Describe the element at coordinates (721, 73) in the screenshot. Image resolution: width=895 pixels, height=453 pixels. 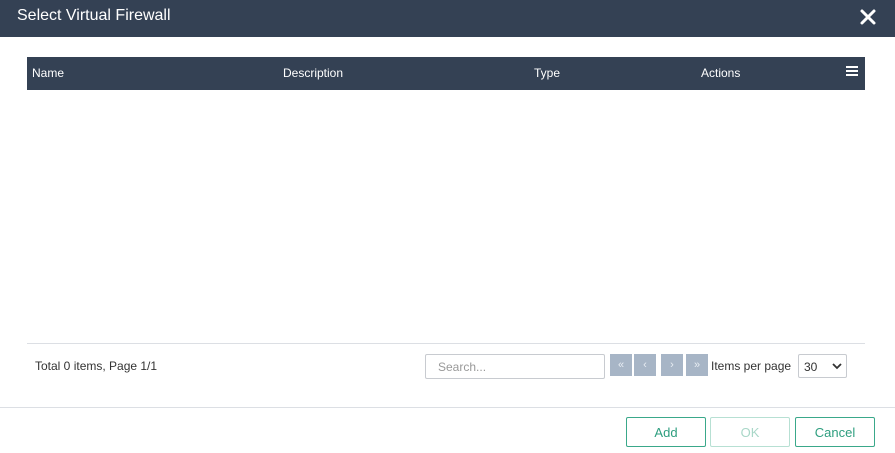
I see `column-header-actions: Actions` at that location.